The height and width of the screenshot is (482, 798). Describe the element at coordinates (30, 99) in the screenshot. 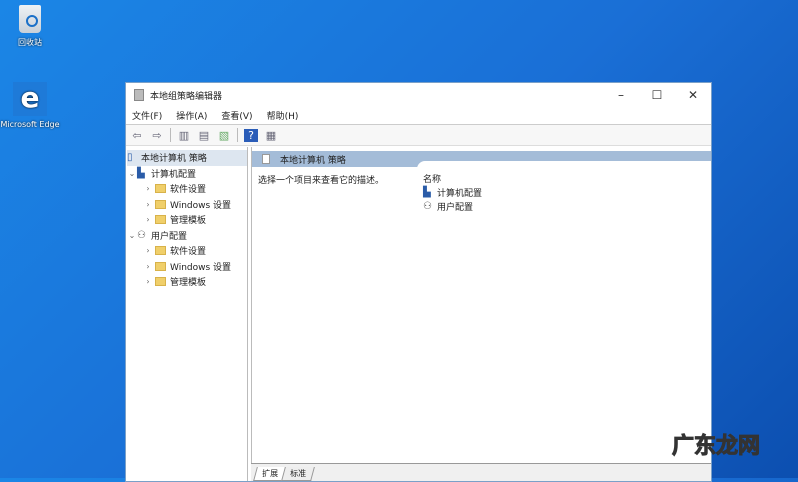

I see `edge-icon: e` at that location.